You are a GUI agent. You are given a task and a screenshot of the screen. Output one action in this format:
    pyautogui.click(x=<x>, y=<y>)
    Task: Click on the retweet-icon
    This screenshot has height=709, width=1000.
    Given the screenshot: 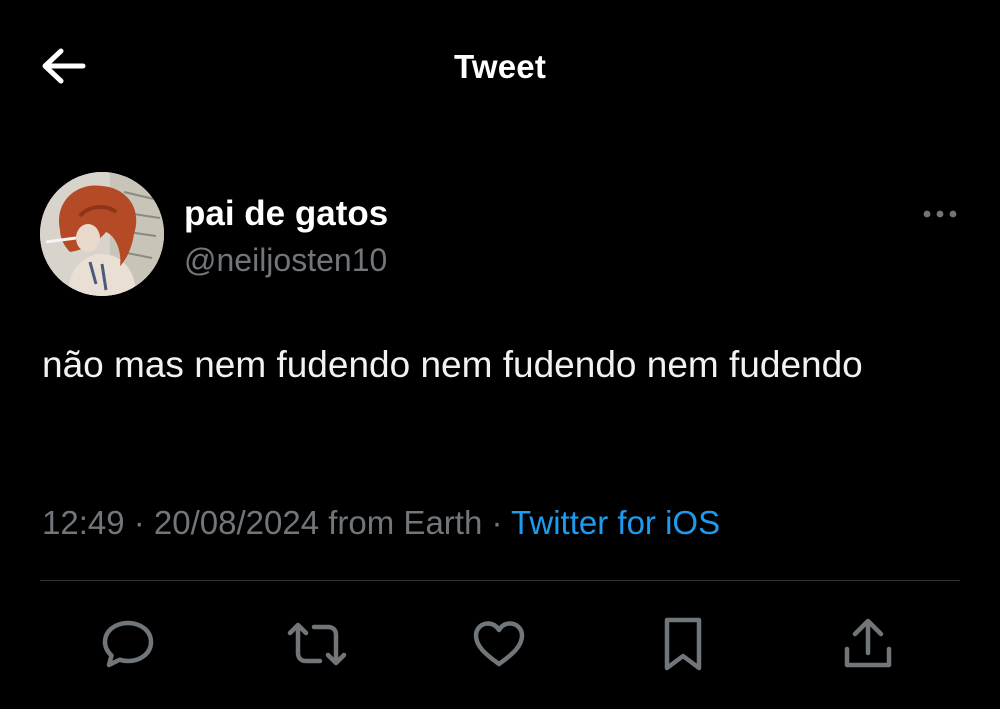 What is the action you would take?
    pyautogui.click(x=317, y=644)
    